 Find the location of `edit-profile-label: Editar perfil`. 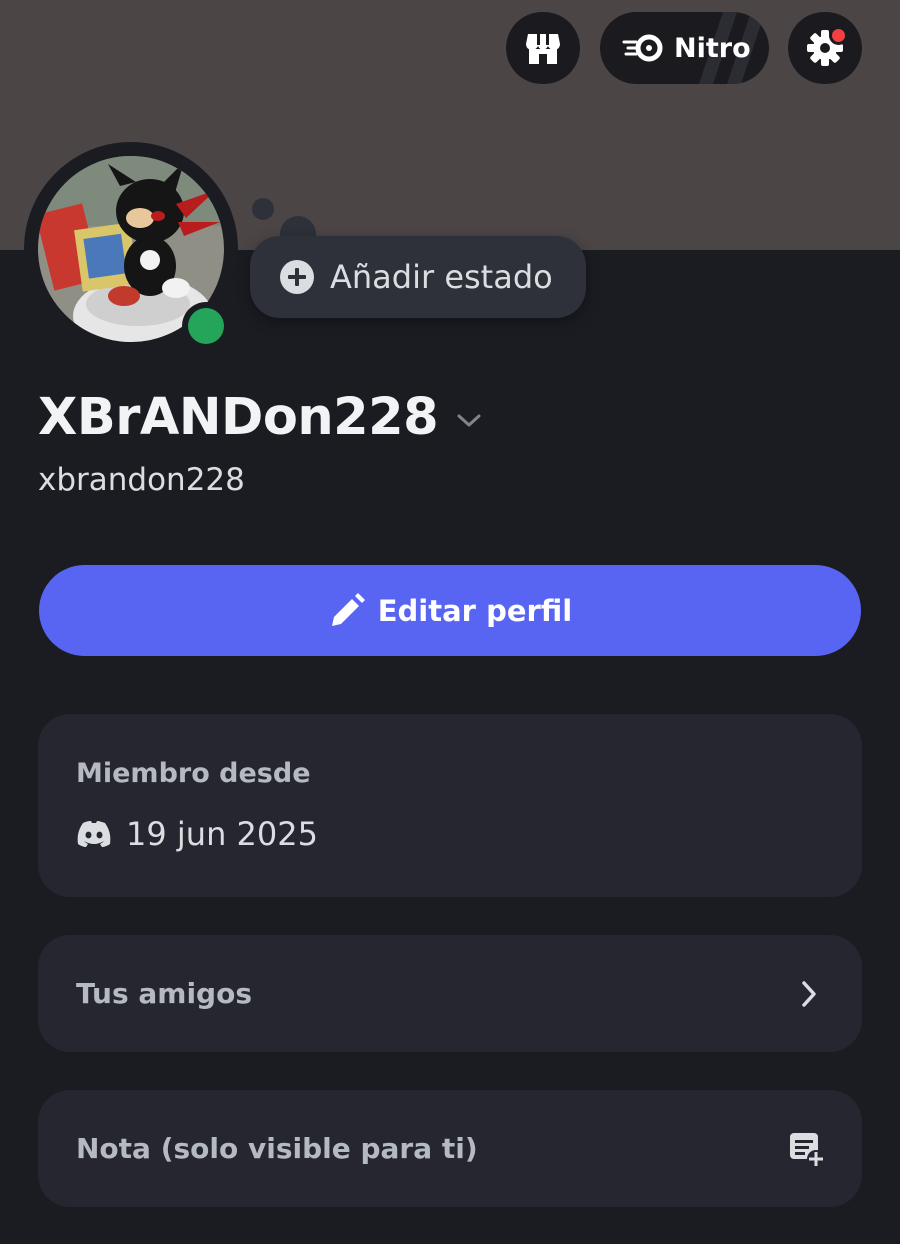

edit-profile-label: Editar perfil is located at coordinates (475, 610).